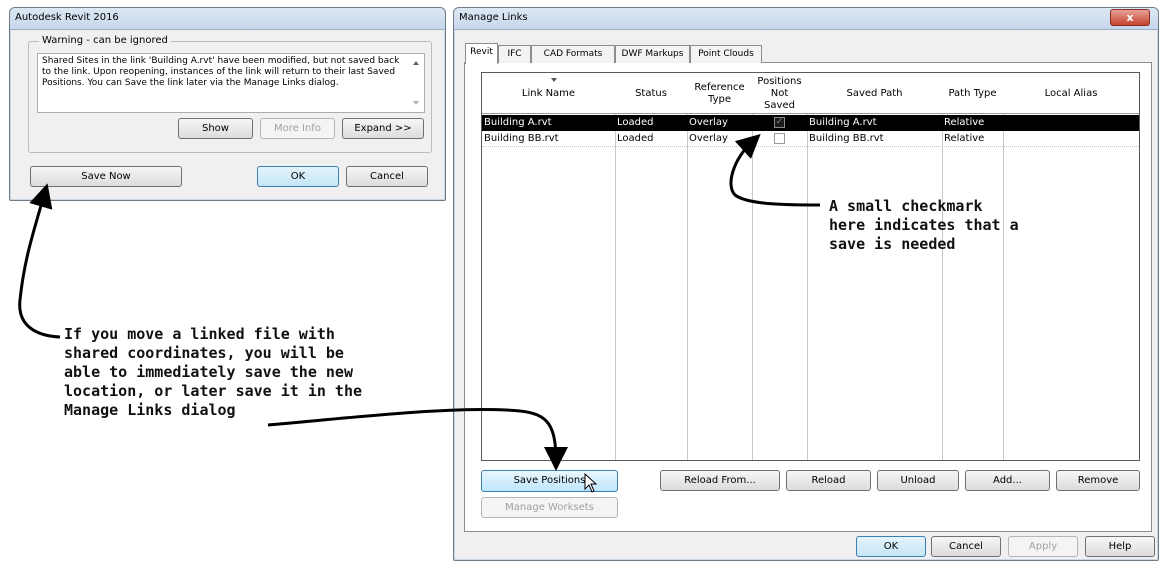 The image size is (1163, 565). Describe the element at coordinates (417, 439) in the screenshot. I see `arrow-to-save-positions` at that location.